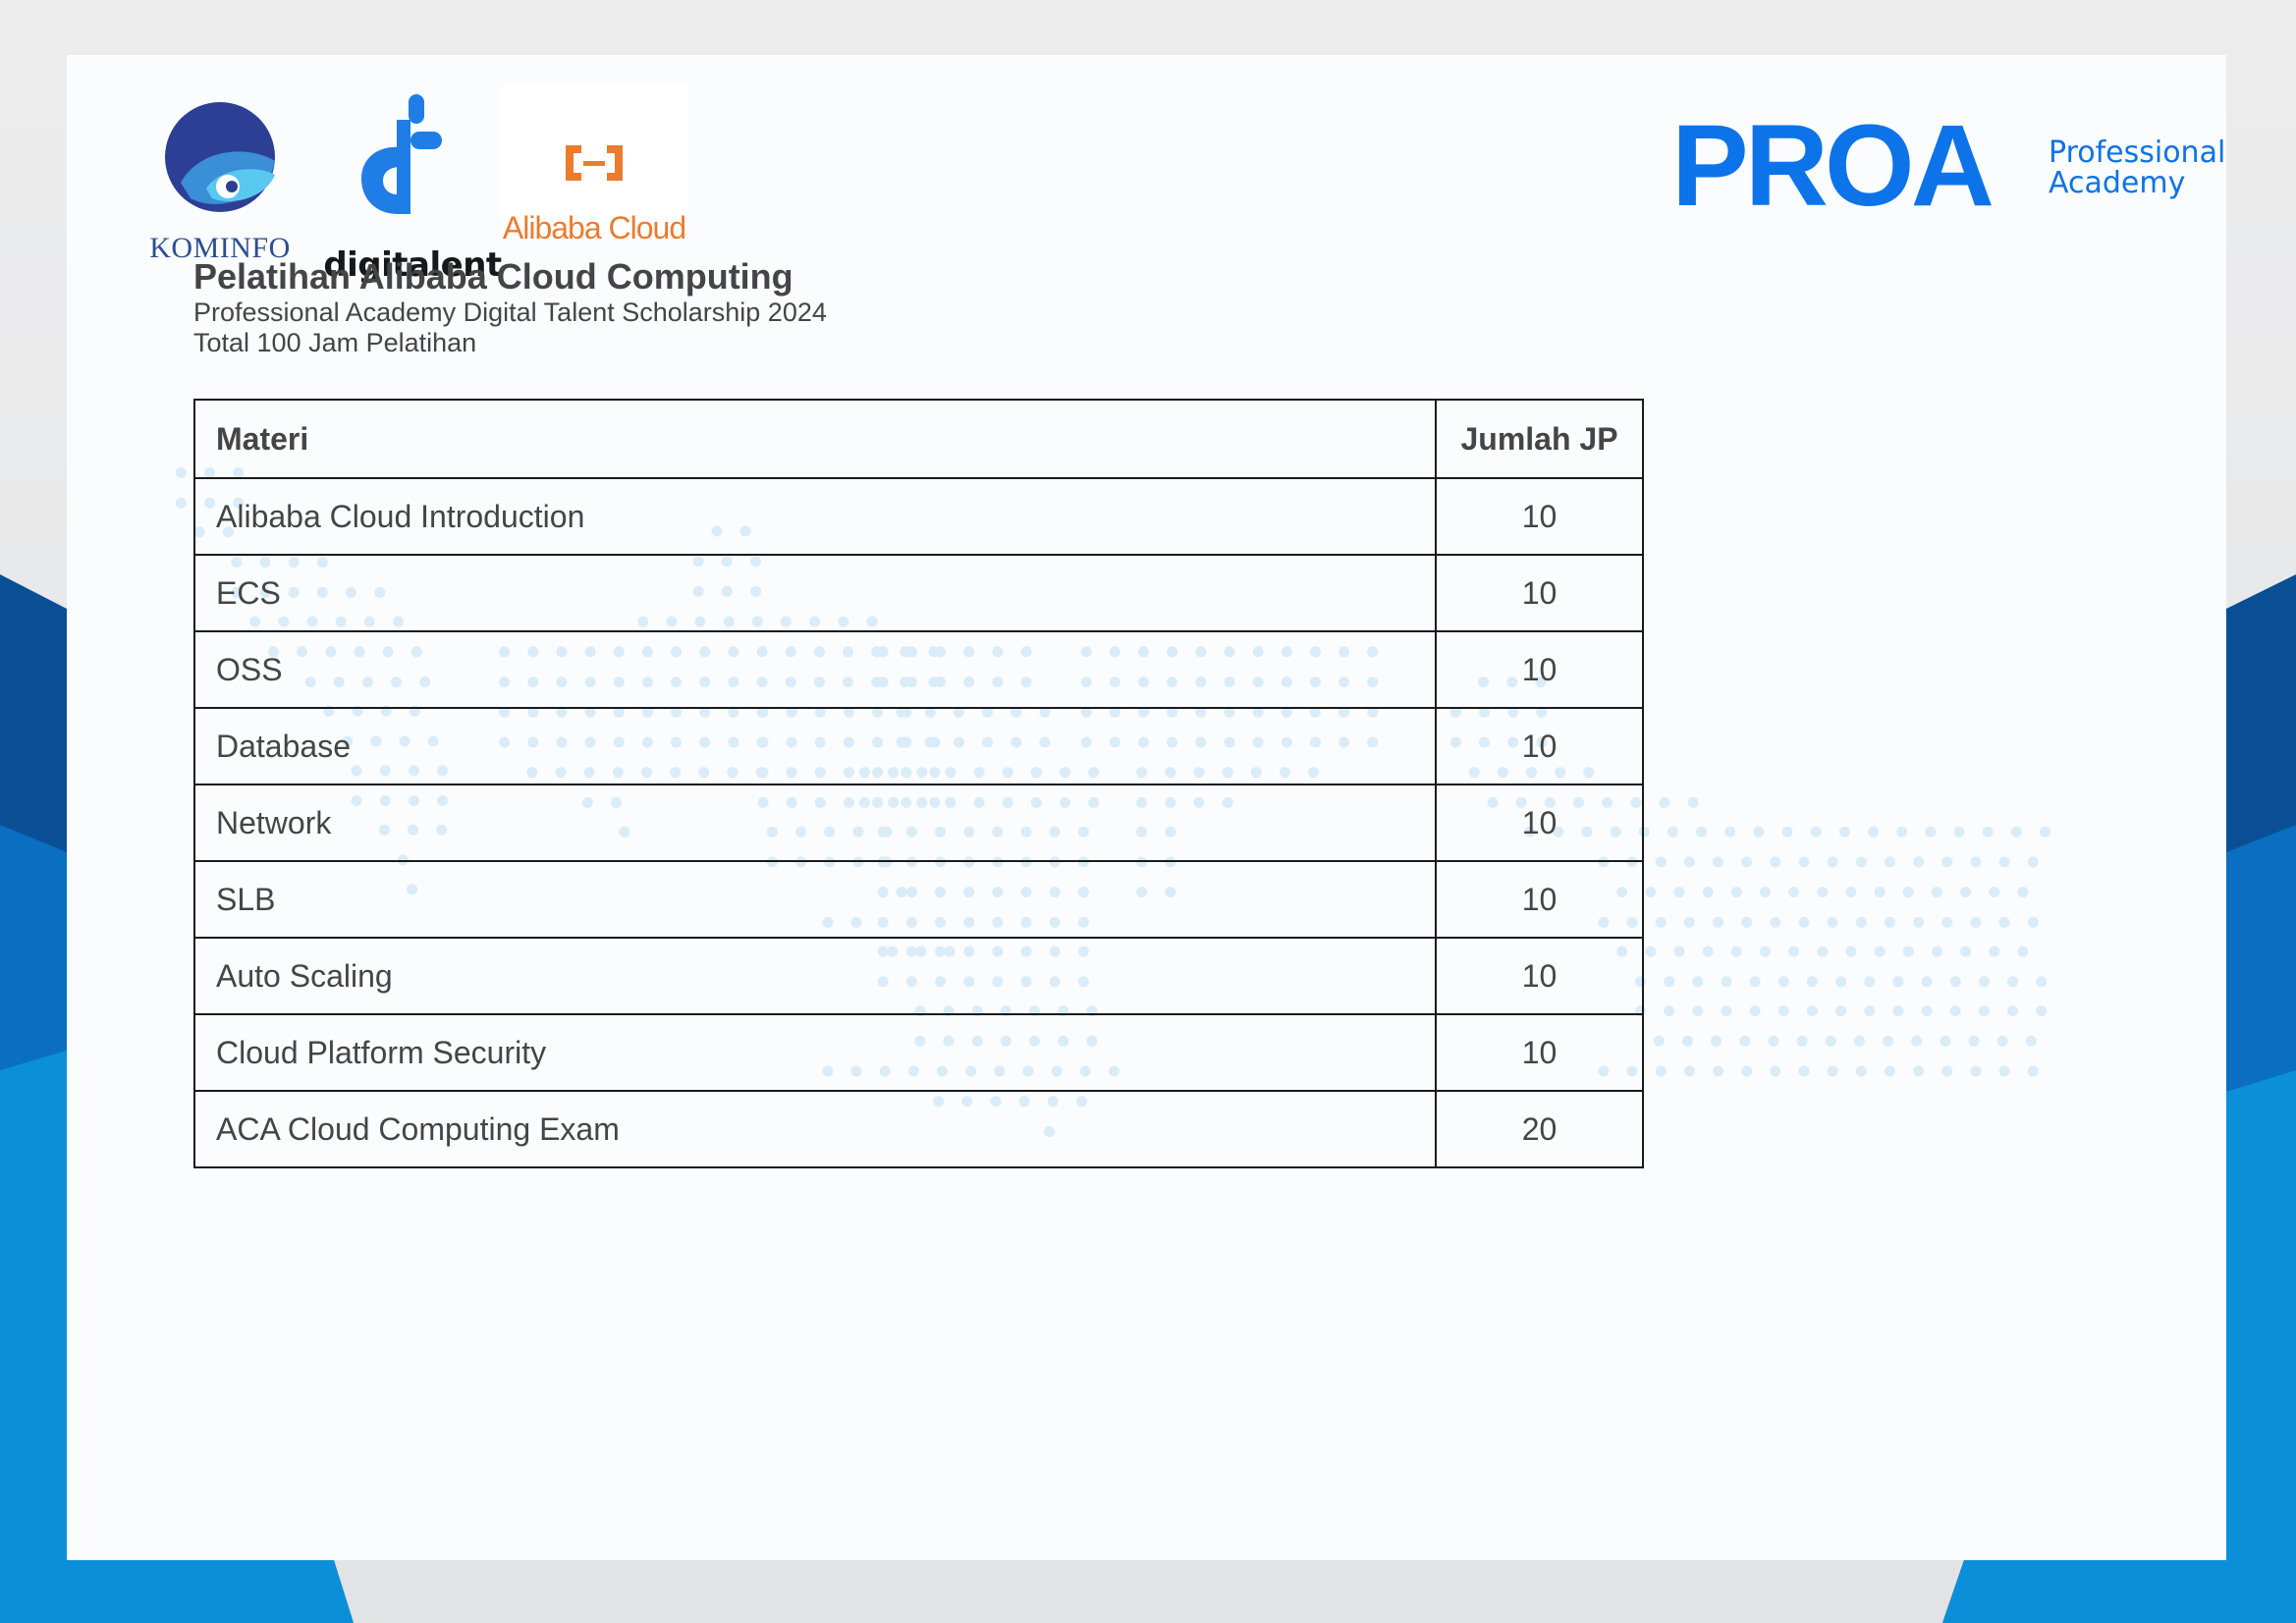 Image resolution: width=2296 pixels, height=1623 pixels. I want to click on cell-materi: Auto Scaling, so click(815, 976).